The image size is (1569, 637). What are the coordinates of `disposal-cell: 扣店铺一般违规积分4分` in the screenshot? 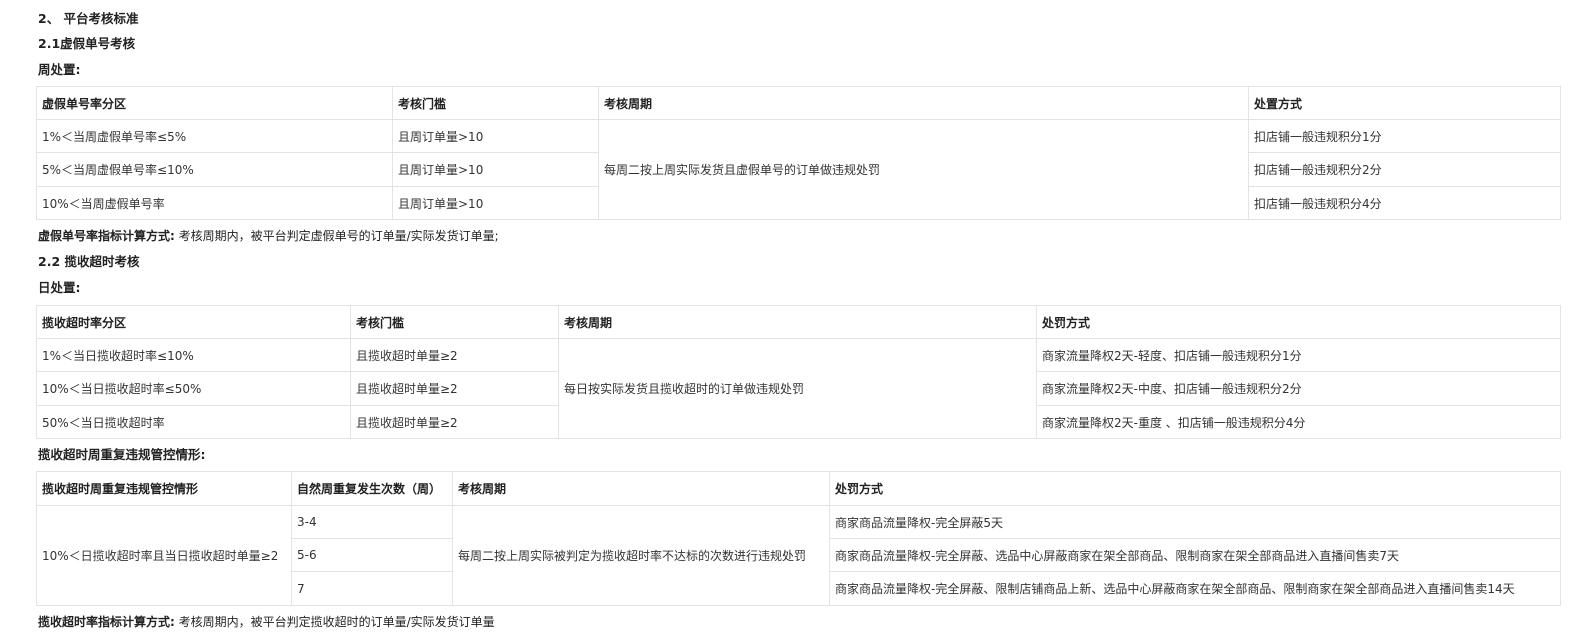 It's located at (1404, 203).